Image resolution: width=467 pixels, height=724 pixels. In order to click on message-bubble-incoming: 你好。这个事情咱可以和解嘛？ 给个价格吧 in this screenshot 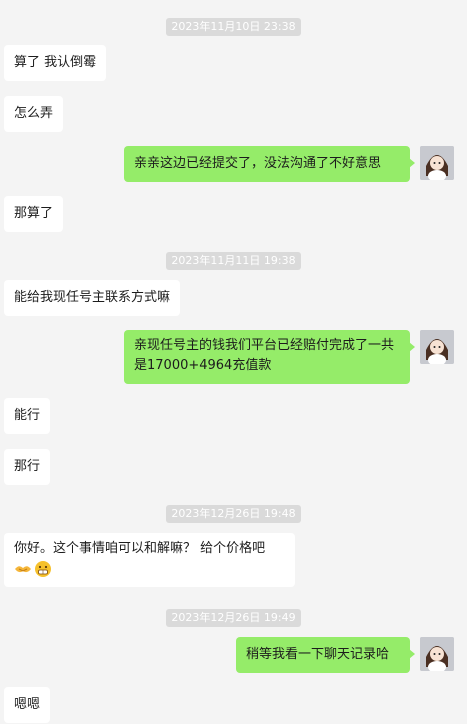, I will do `click(149, 560)`.